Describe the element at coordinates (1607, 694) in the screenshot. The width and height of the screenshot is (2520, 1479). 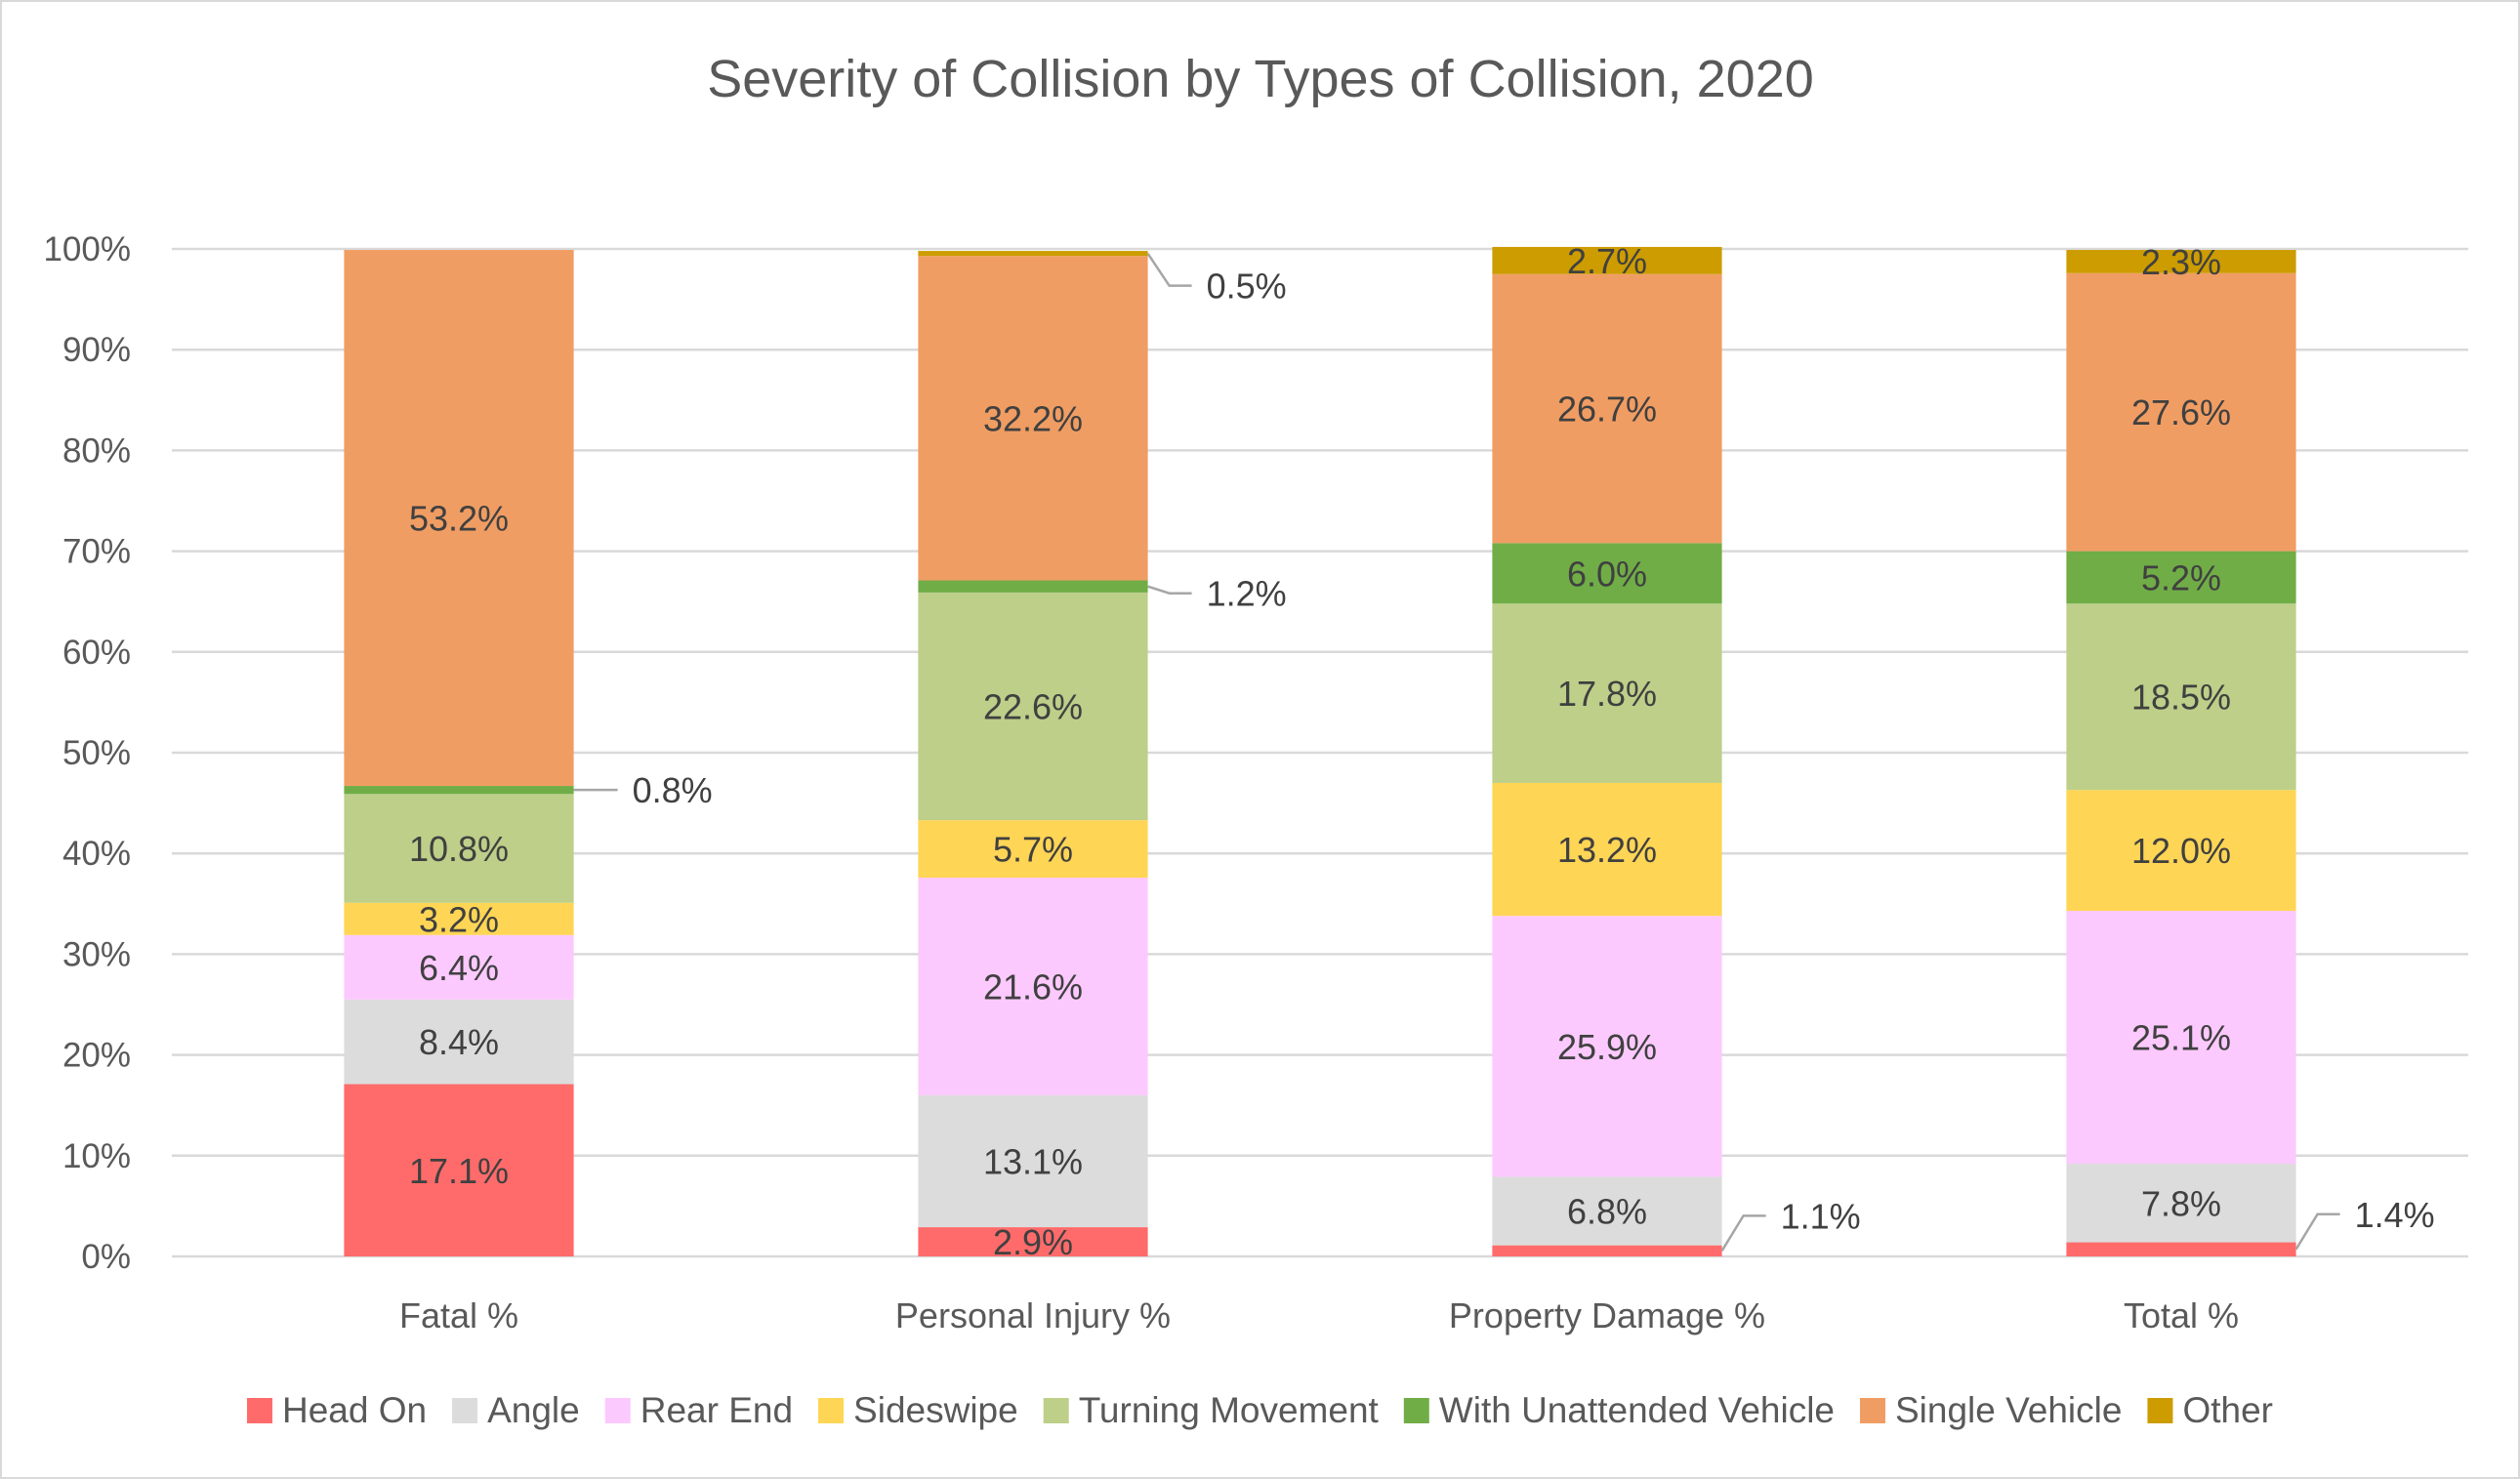
I see `data-label: 17.8%` at that location.